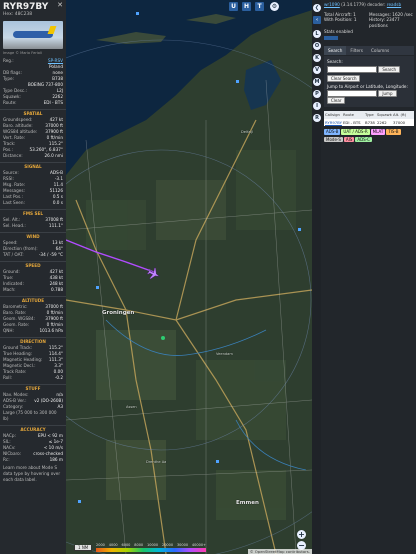 The image size is (416, 554). I want to click on decoder-link: readsb, so click(394, 4).